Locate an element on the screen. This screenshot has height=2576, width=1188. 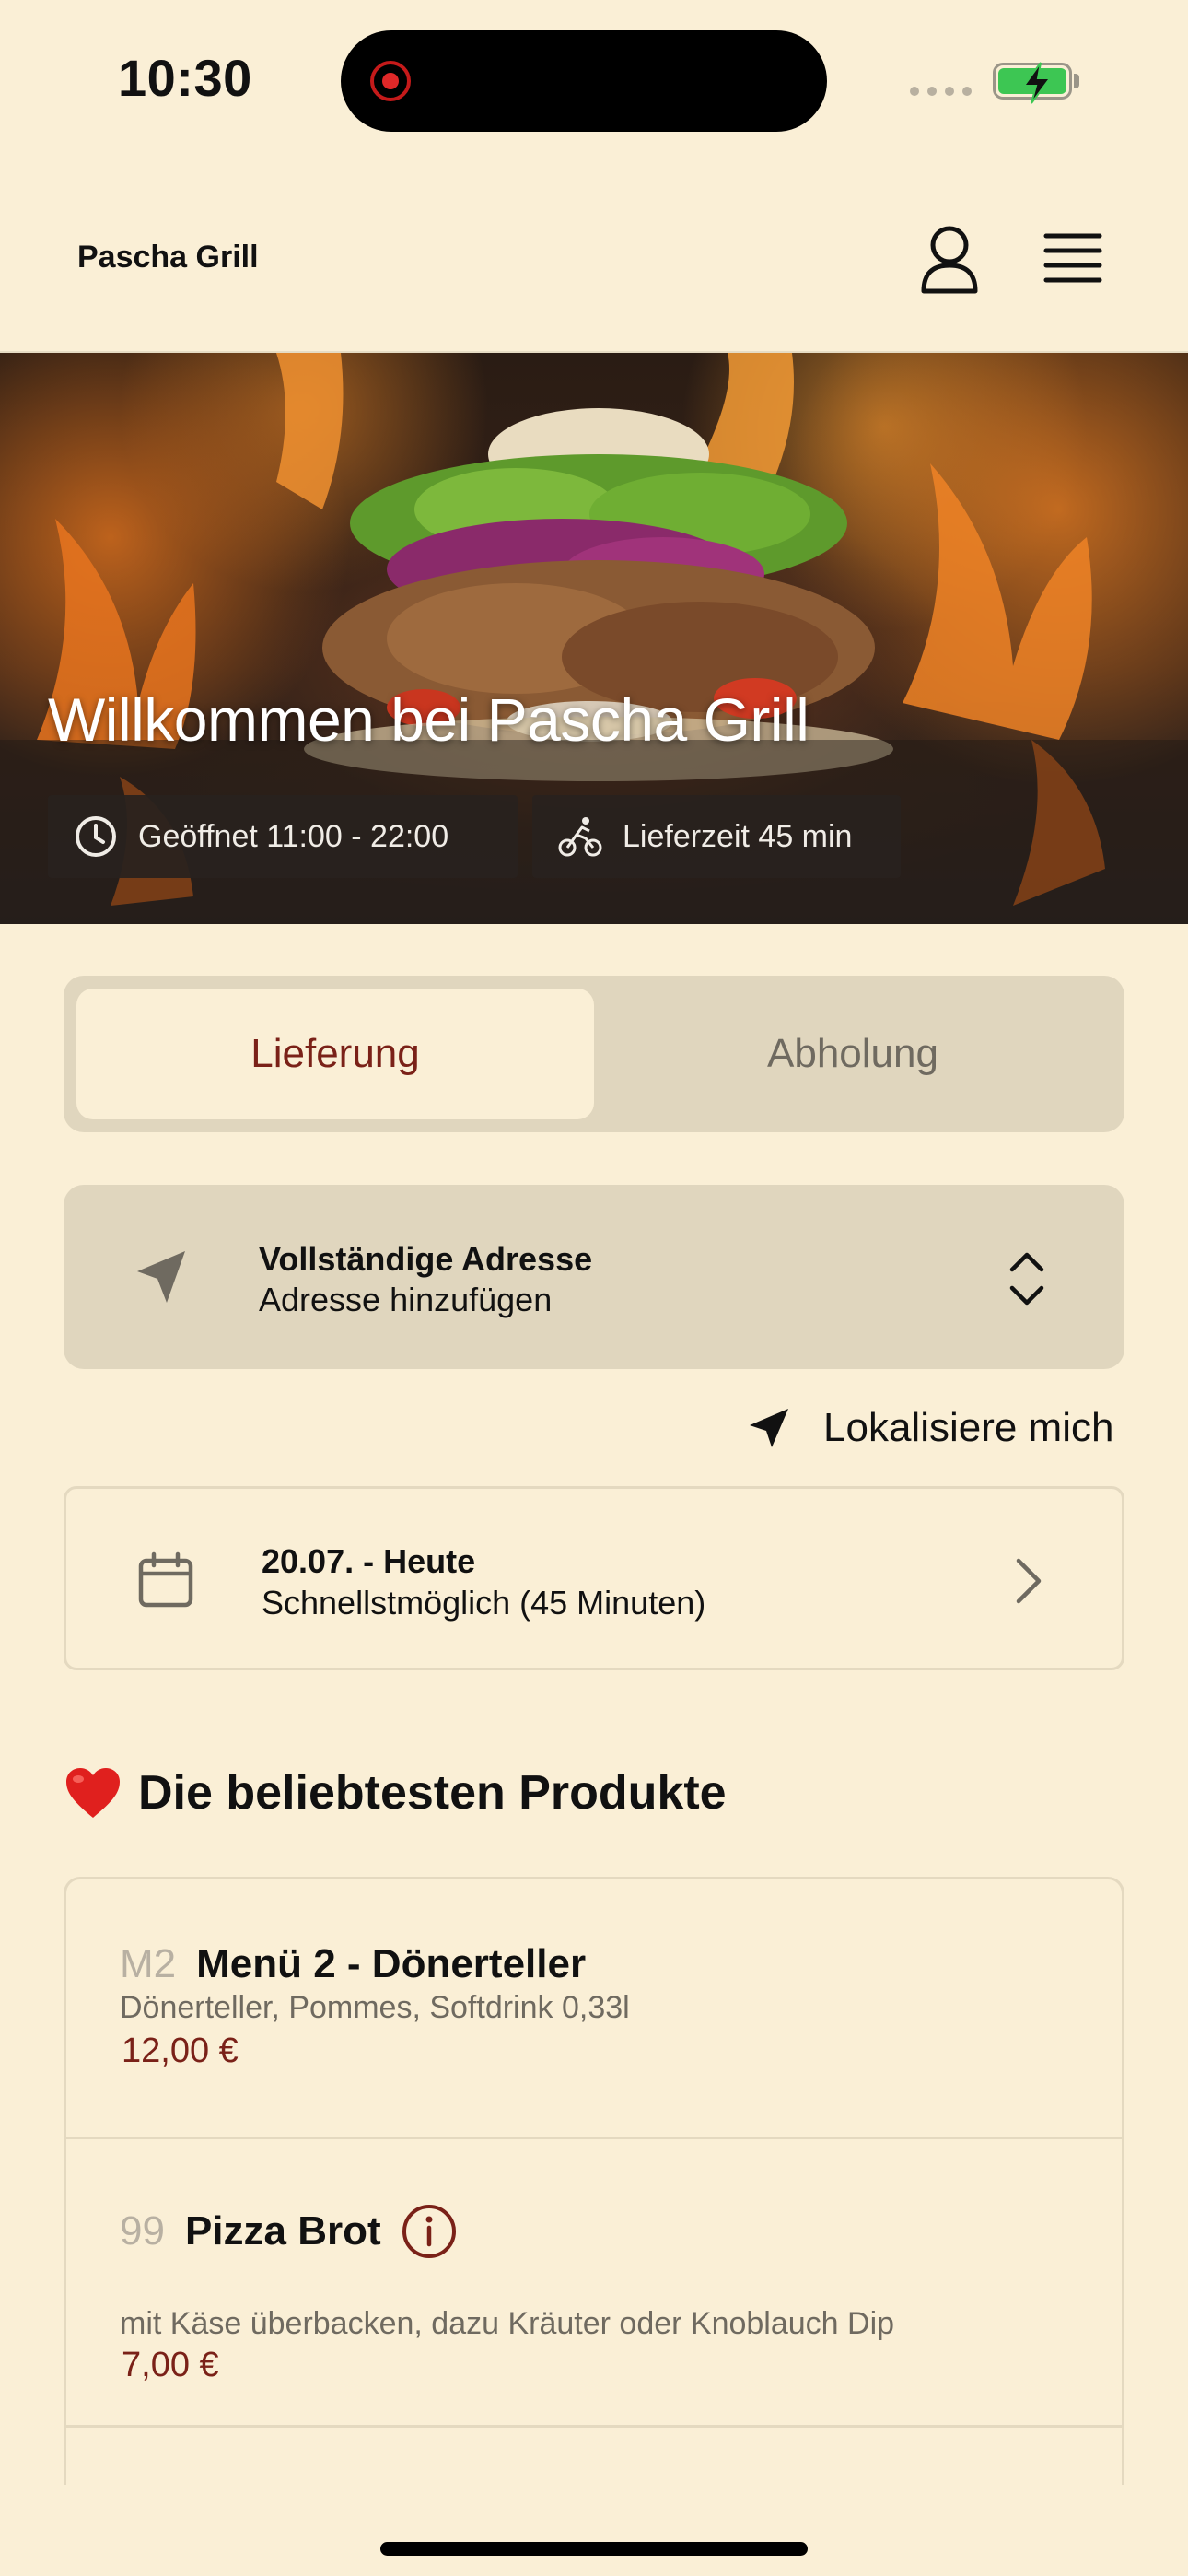
battery-icon is located at coordinates (1032, 83).